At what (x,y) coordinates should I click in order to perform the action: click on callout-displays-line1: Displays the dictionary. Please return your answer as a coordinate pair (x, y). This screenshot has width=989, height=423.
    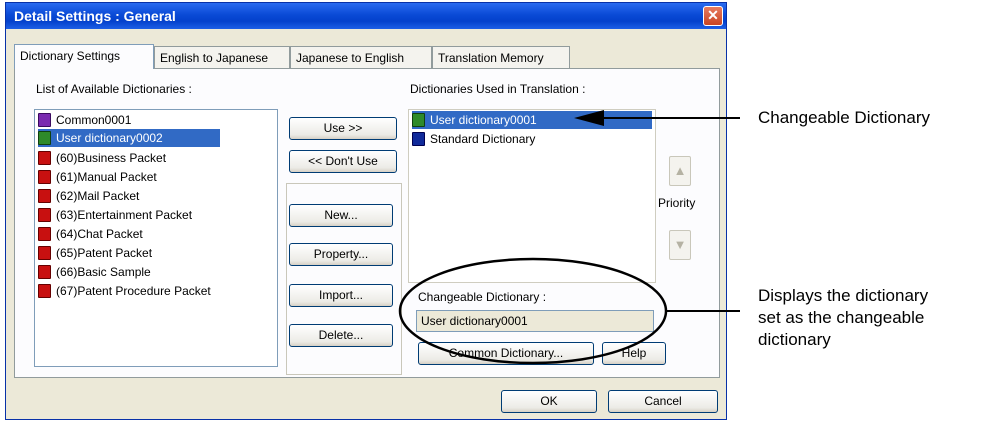
    Looking at the image, I should click on (843, 295).